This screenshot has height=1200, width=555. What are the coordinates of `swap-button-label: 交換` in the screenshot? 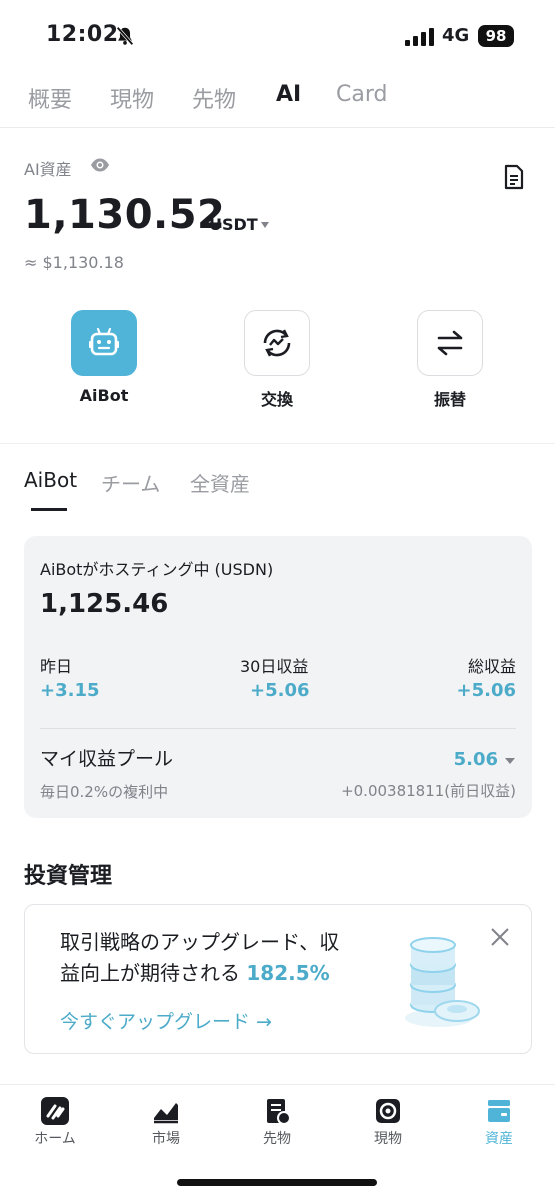 It's located at (276, 399).